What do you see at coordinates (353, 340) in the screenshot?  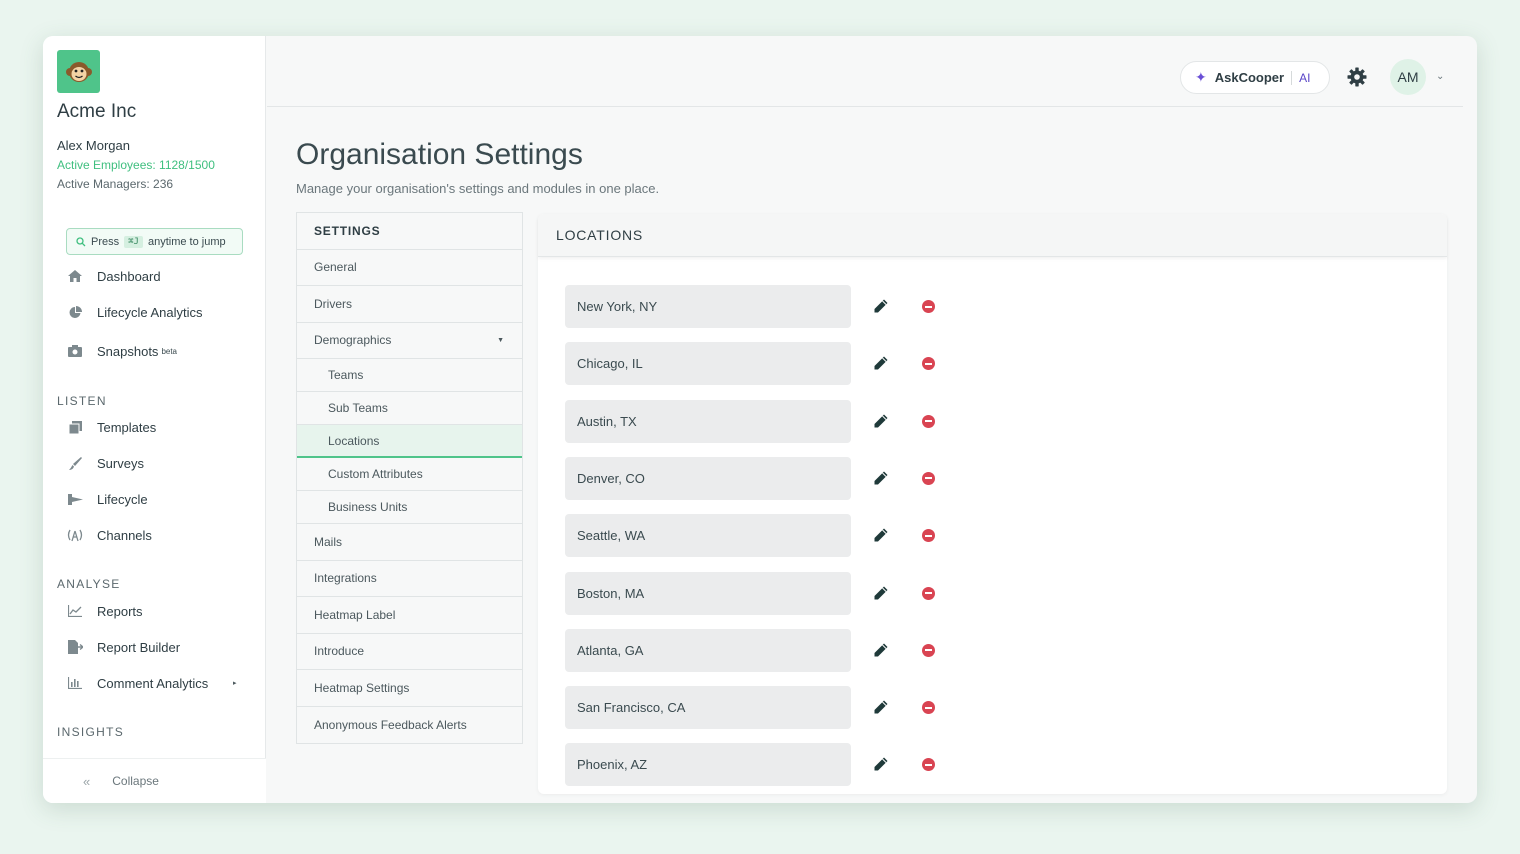 I see `settings-item-label: Demographics` at bounding box center [353, 340].